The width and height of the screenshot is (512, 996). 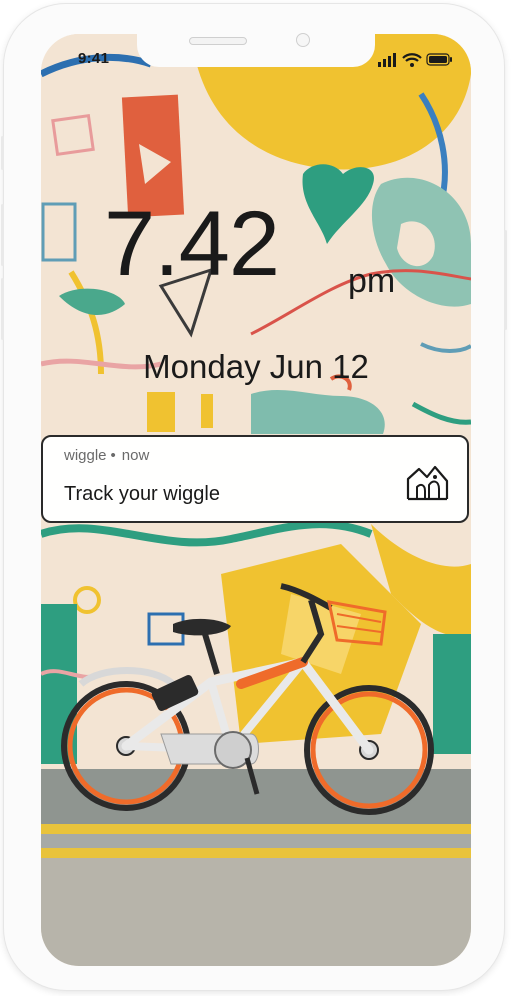 I want to click on notification-header: wiggle • now, so click(x=106, y=455).